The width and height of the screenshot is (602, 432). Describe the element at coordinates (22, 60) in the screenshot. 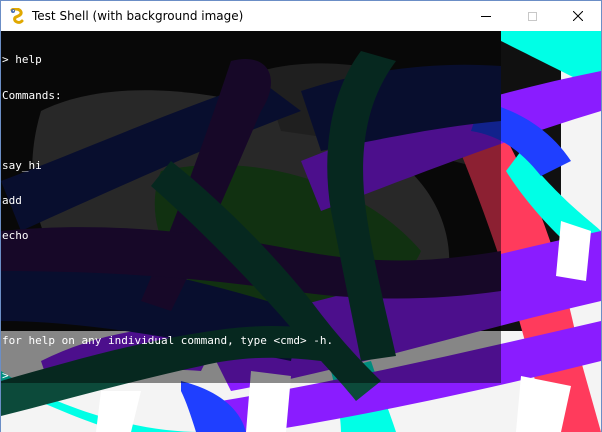

I see `console-line: > help` at that location.